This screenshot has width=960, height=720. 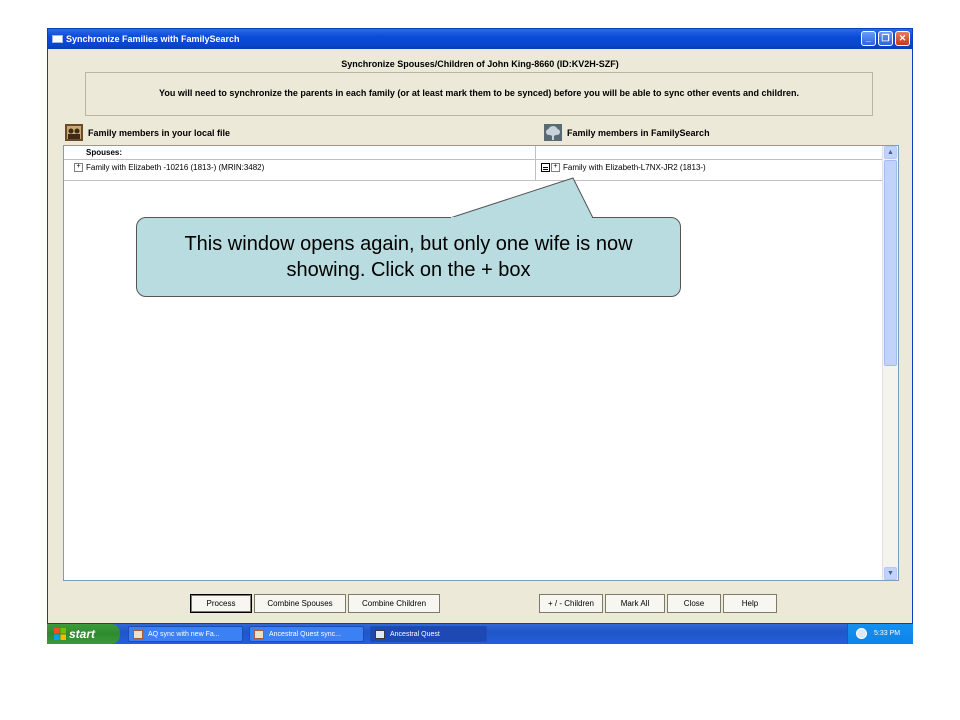 I want to click on close-icon: ✕, so click(x=902, y=38).